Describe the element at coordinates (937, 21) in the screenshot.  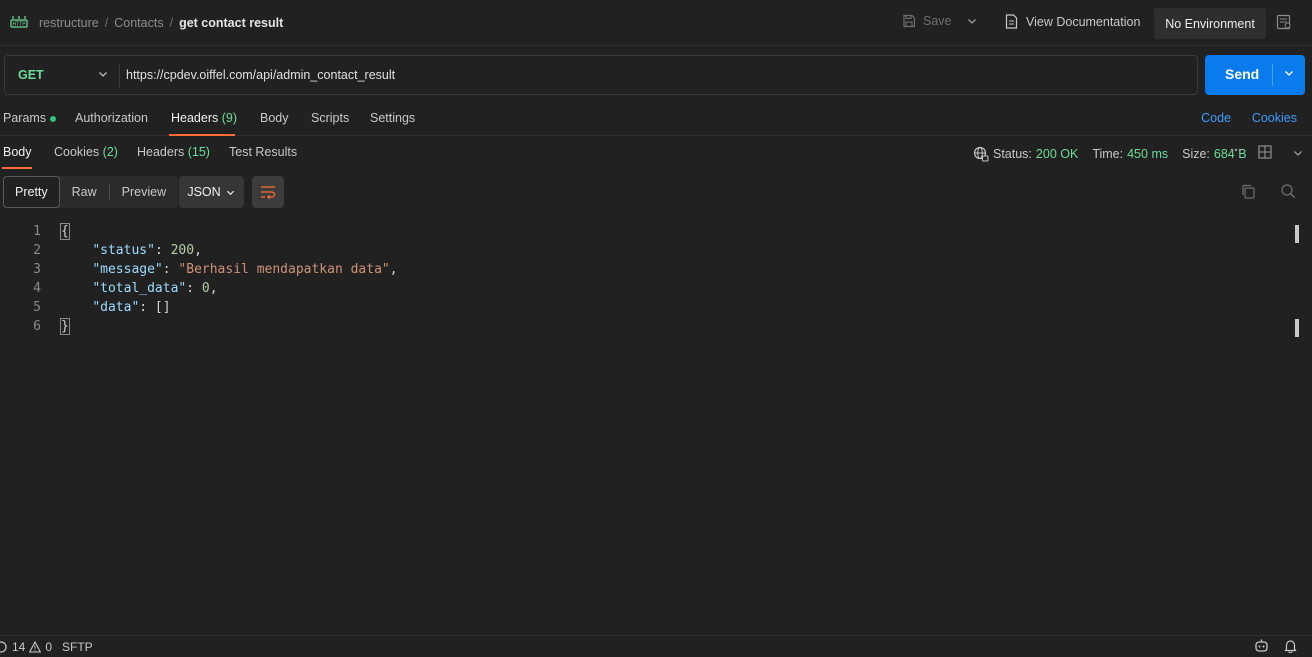
I see `save-label: Save` at that location.